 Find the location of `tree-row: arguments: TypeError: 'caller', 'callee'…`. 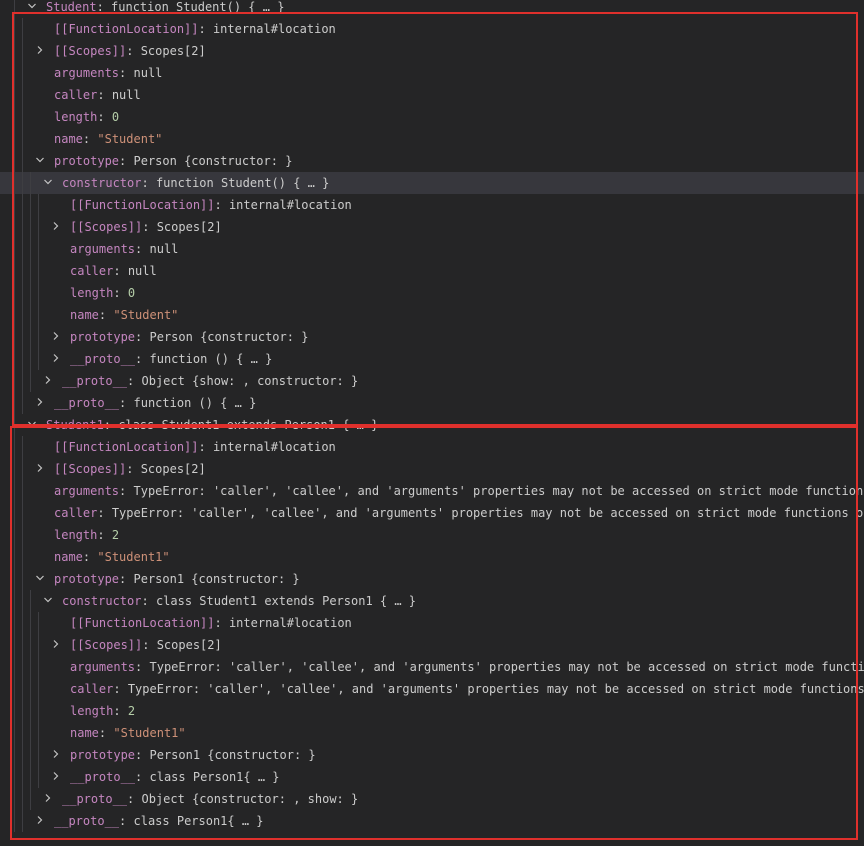

tree-row: arguments: TypeError: 'caller', 'callee'… is located at coordinates (432, 667).